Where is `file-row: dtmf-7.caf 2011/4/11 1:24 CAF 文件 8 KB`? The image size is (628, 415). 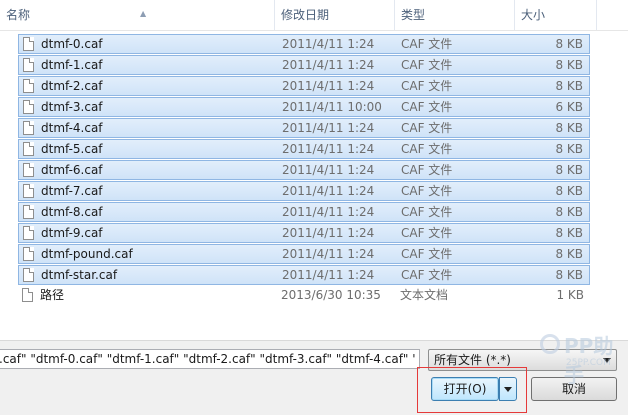
file-row: dtmf-7.caf 2011/4/11 1:24 CAF 文件 8 KB is located at coordinates (304, 191).